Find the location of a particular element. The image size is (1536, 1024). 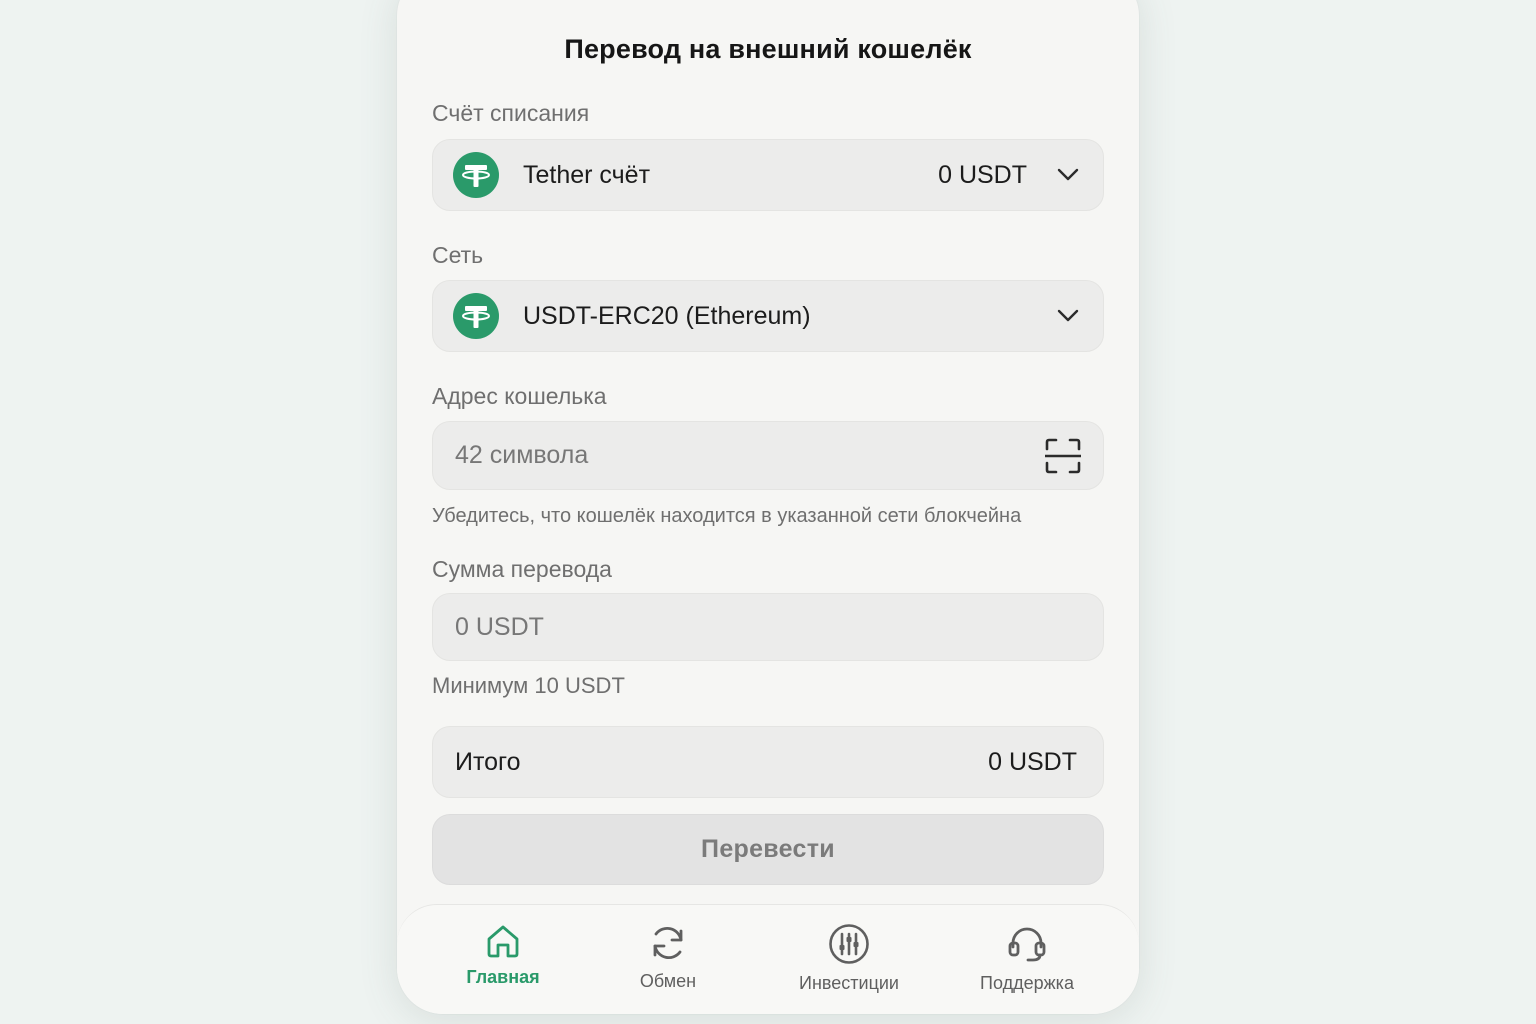

network-select: USDT-ERC20 (Ethereum) is located at coordinates (768, 316).